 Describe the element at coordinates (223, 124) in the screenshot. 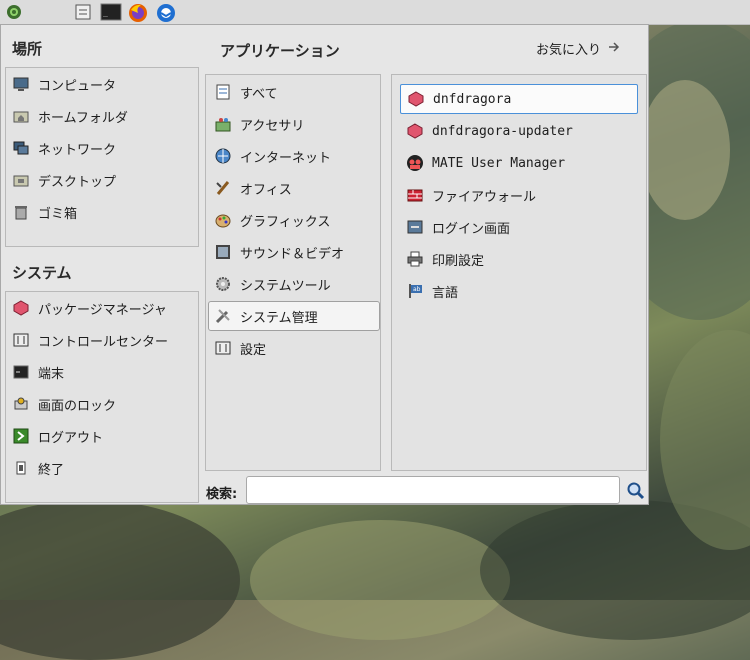

I see `accessories-icon` at that location.